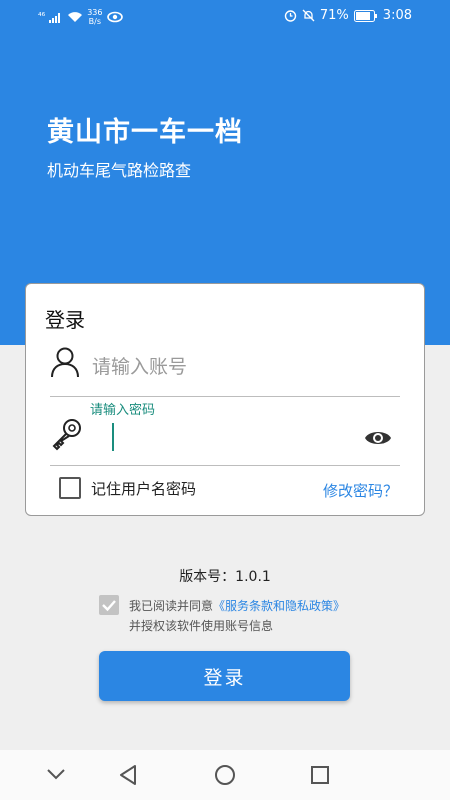 The height and width of the screenshot is (800, 450). I want to click on login-card-title: 登录, so click(65, 320).